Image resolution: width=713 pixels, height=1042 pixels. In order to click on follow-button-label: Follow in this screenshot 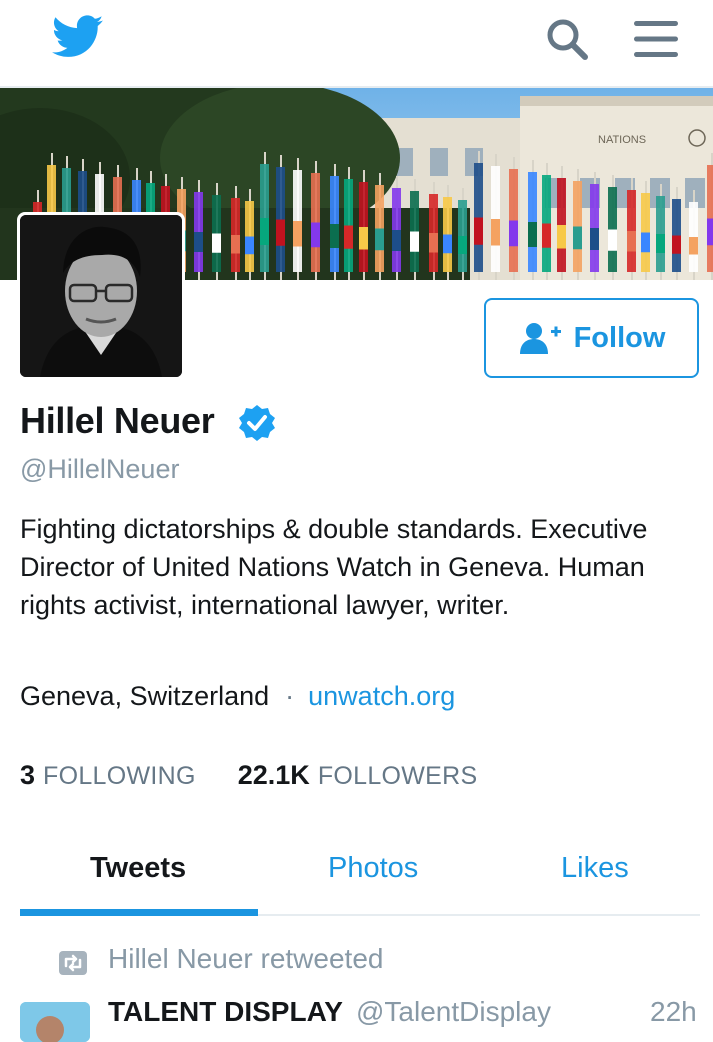, I will do `click(619, 337)`.